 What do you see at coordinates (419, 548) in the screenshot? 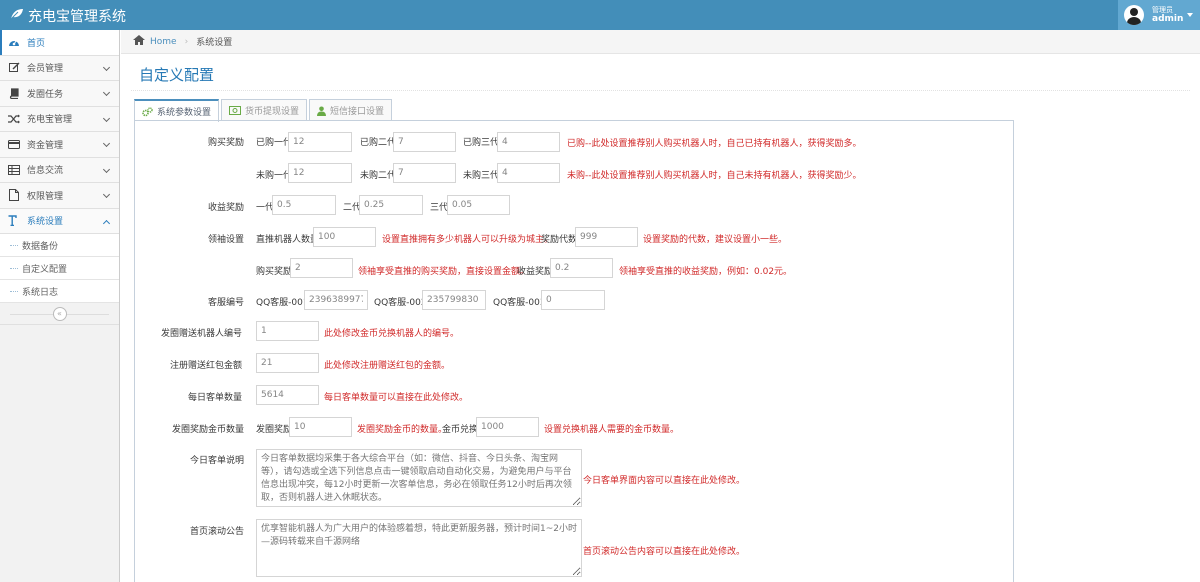
I see `notice-textarea` at bounding box center [419, 548].